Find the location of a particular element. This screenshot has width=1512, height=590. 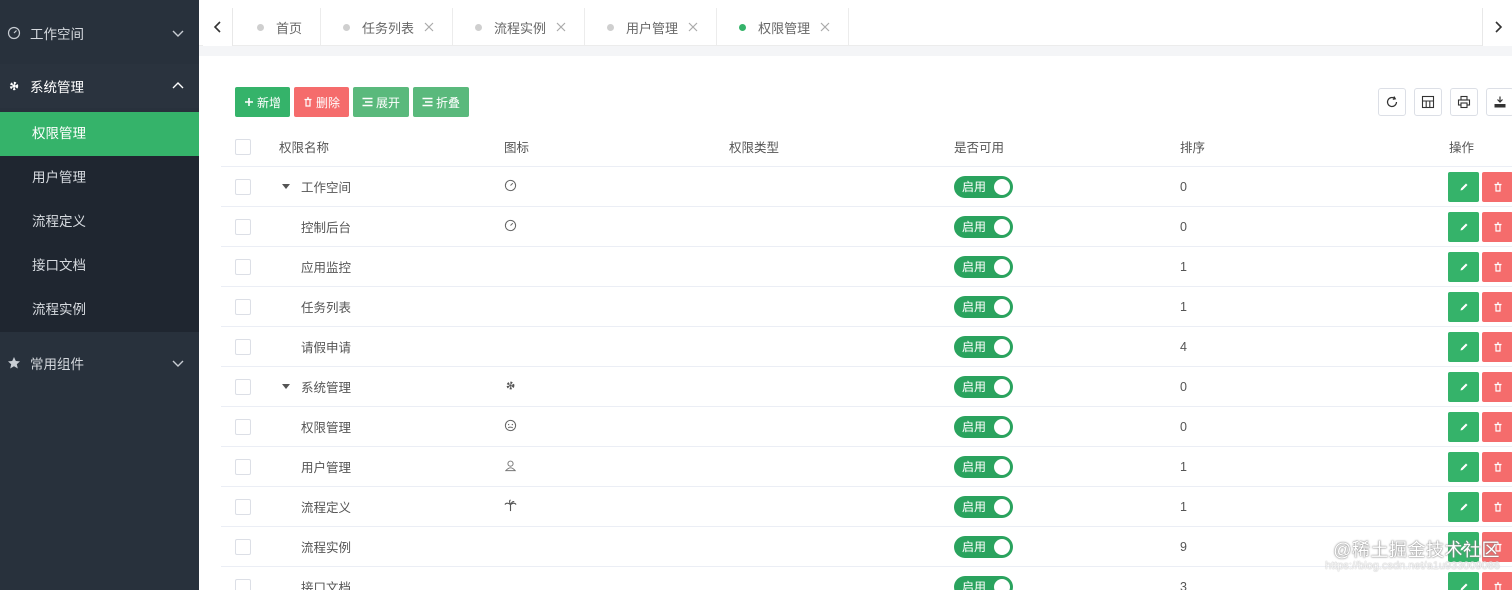

sidebar-group-system: 系统管理 is located at coordinates (99, 86).